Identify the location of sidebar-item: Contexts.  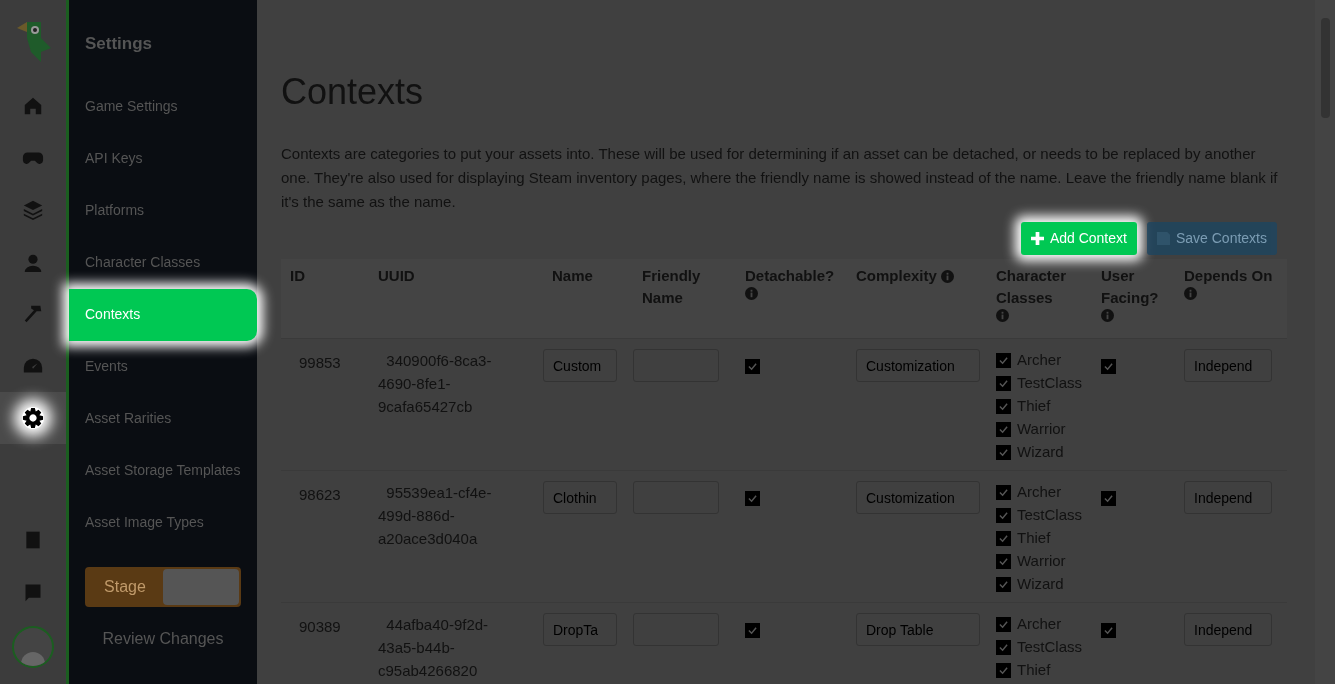
(163, 314).